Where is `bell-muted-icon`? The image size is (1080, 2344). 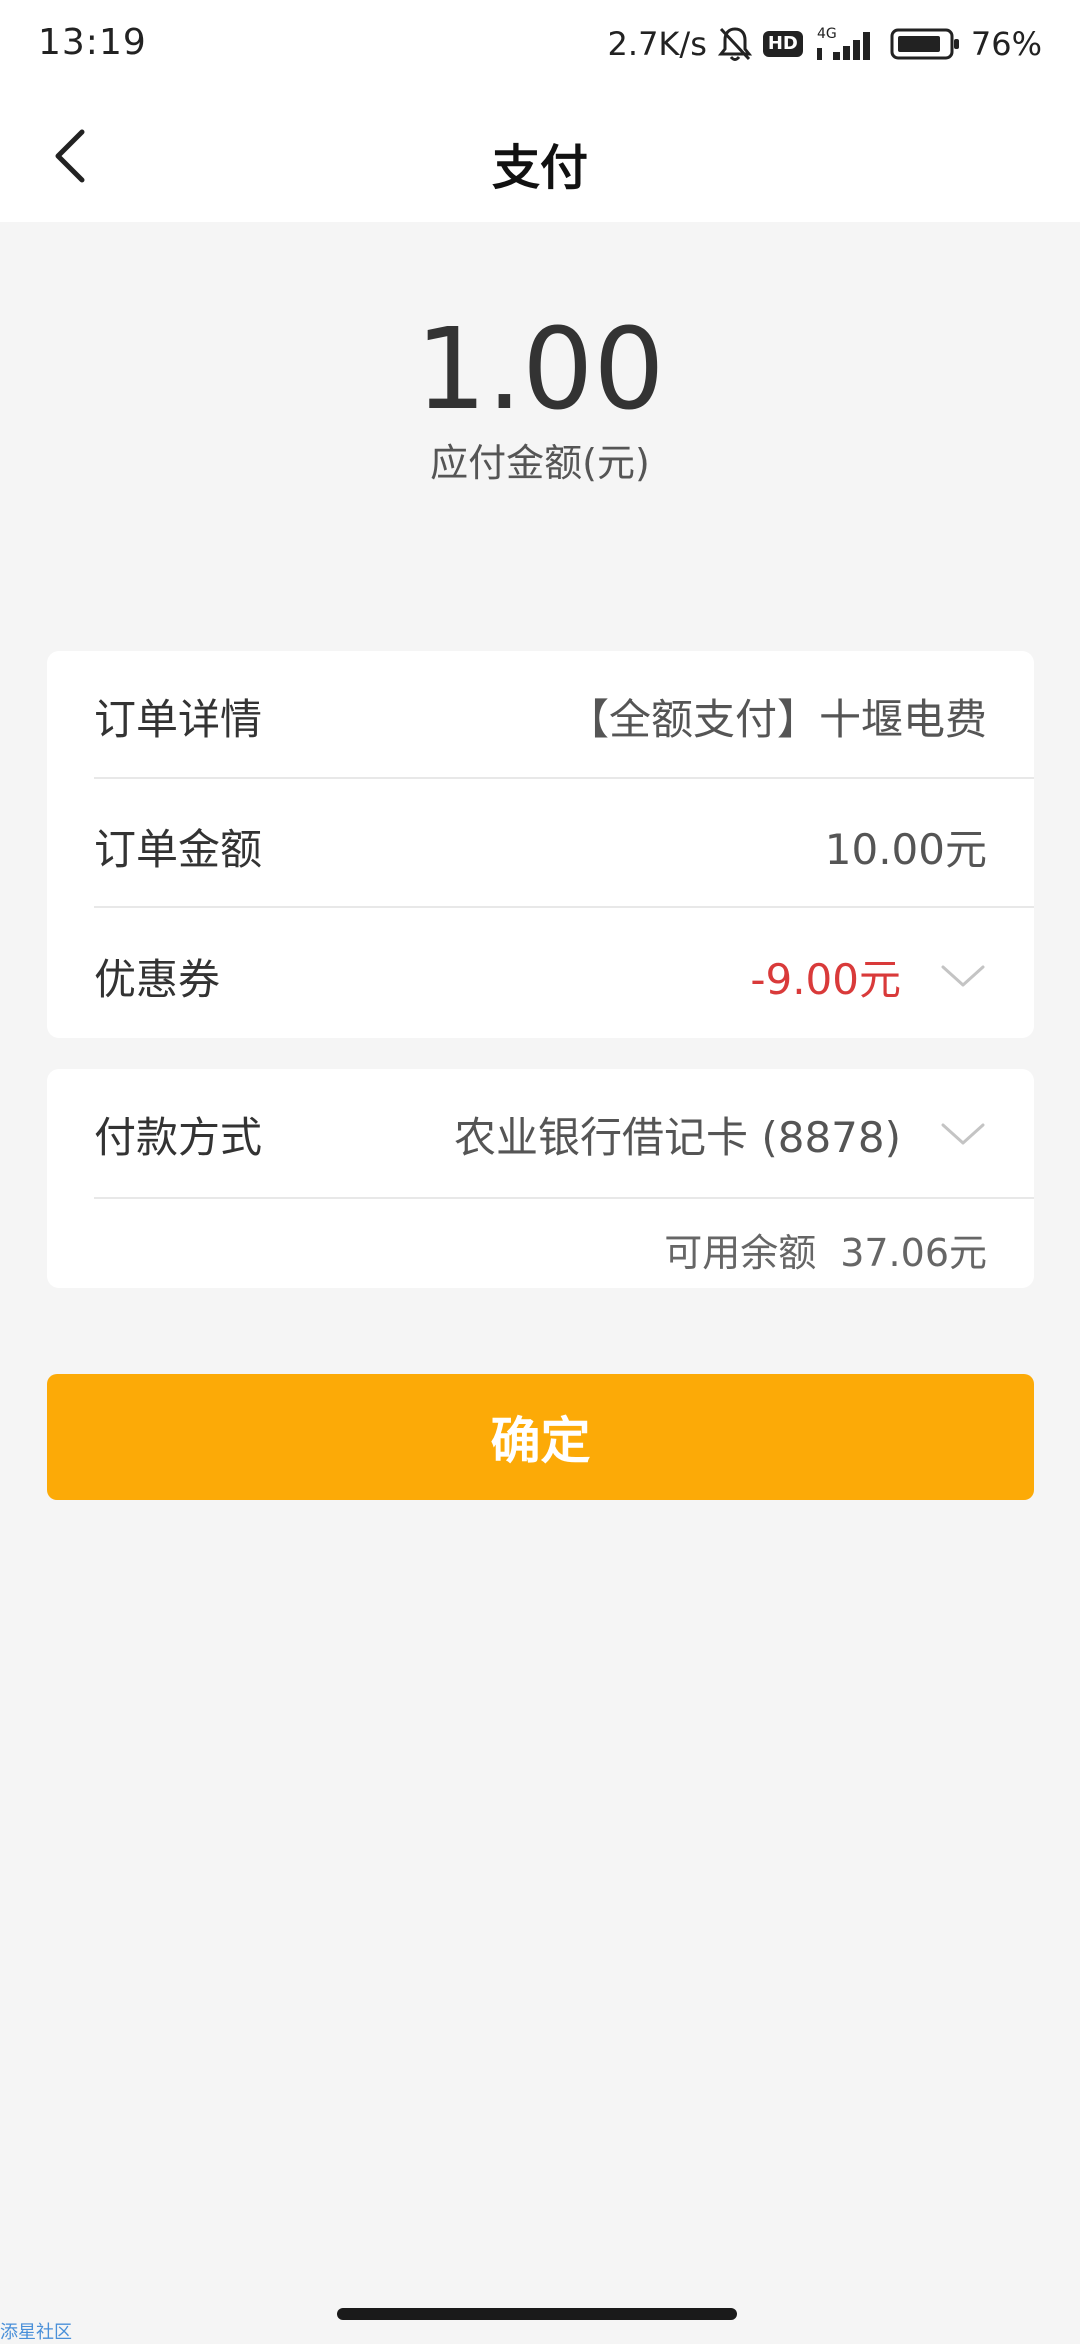
bell-muted-icon is located at coordinates (735, 44).